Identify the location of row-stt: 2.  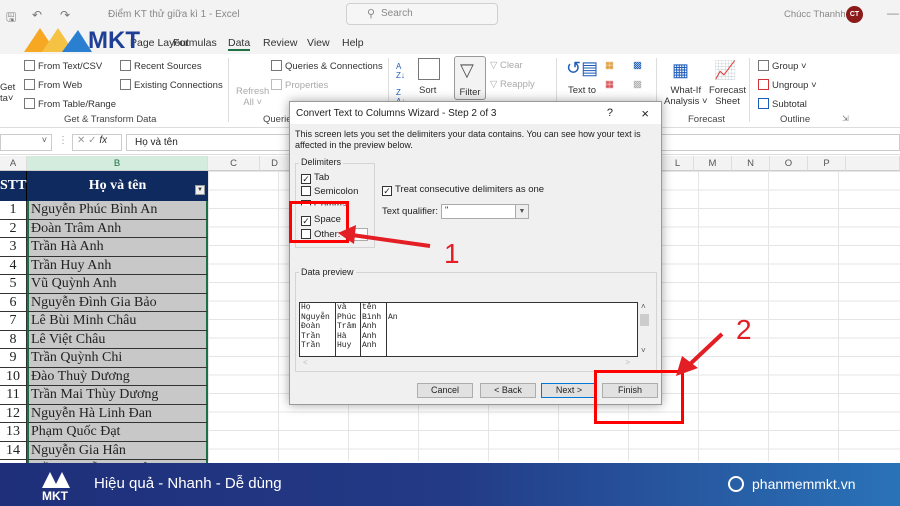
(13, 228).